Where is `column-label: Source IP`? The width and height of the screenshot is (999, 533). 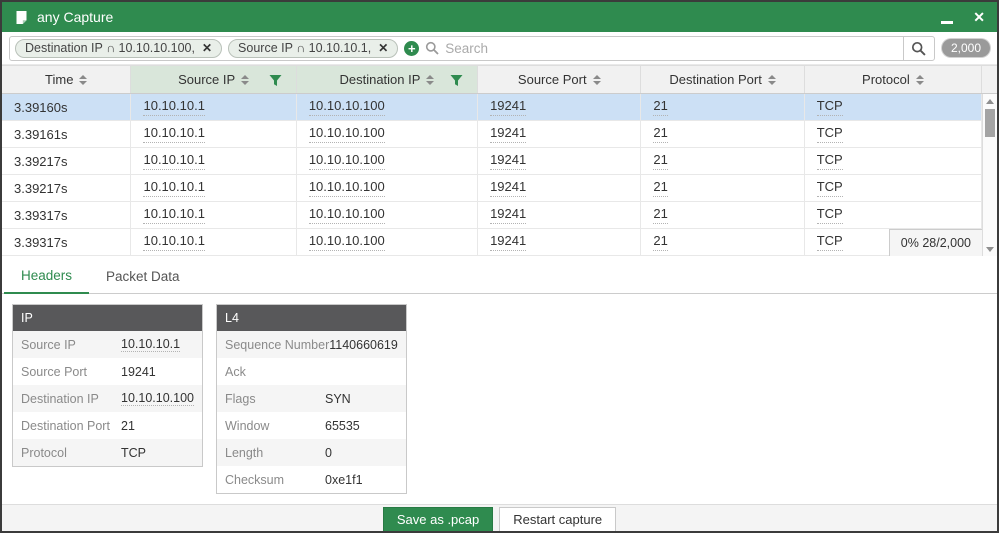 column-label: Source IP is located at coordinates (207, 79).